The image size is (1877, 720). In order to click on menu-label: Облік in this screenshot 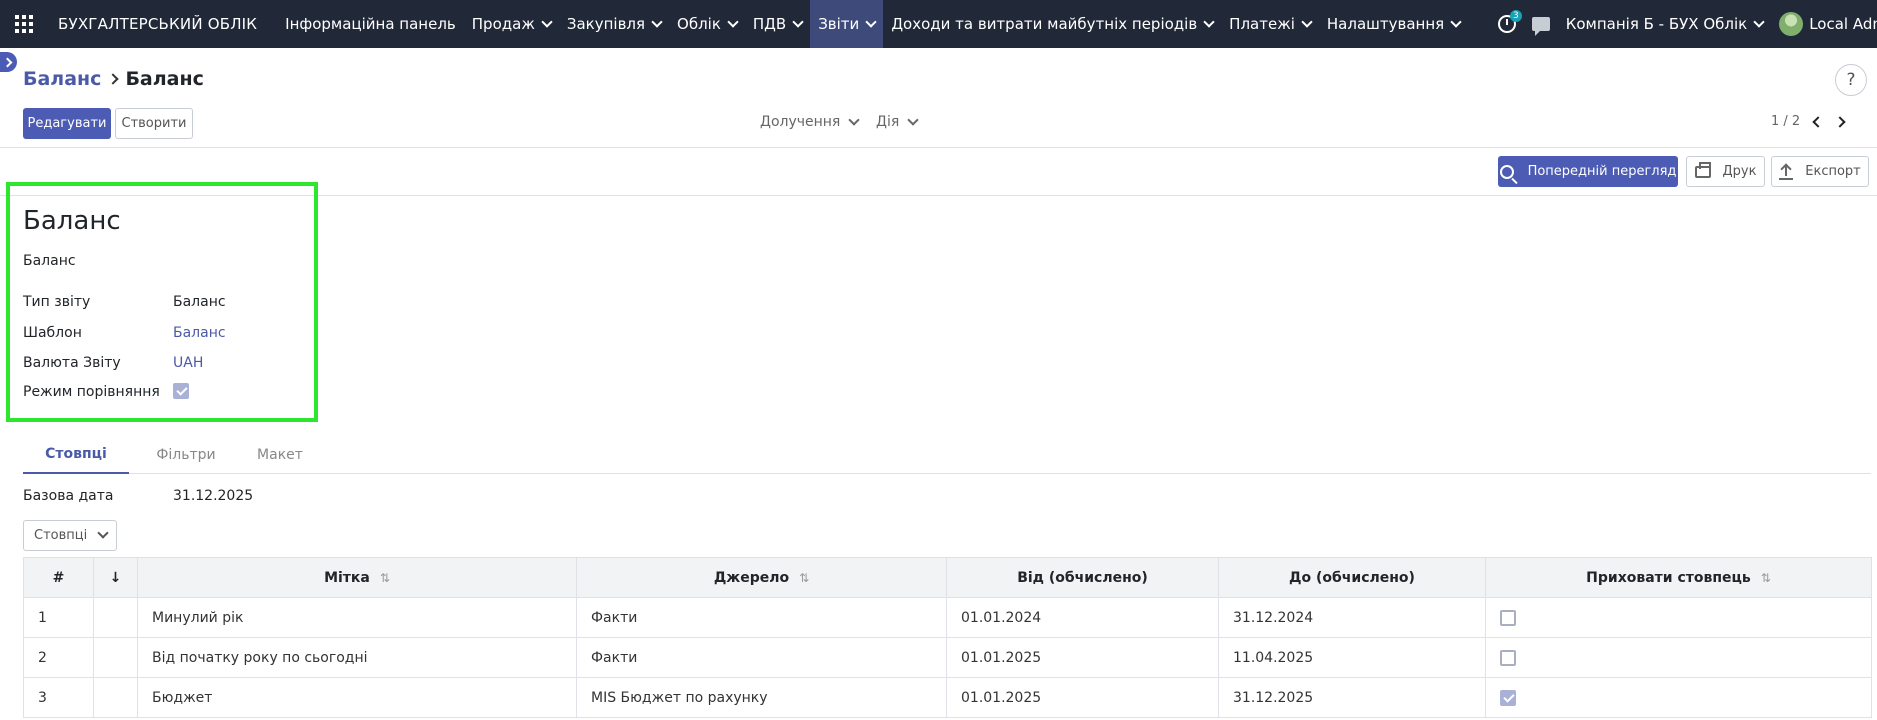, I will do `click(699, 24)`.